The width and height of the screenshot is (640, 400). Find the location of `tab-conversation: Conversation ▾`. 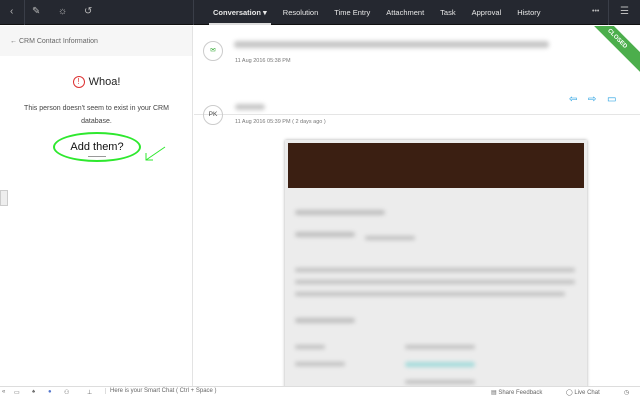

tab-conversation: Conversation ▾ is located at coordinates (240, 12).